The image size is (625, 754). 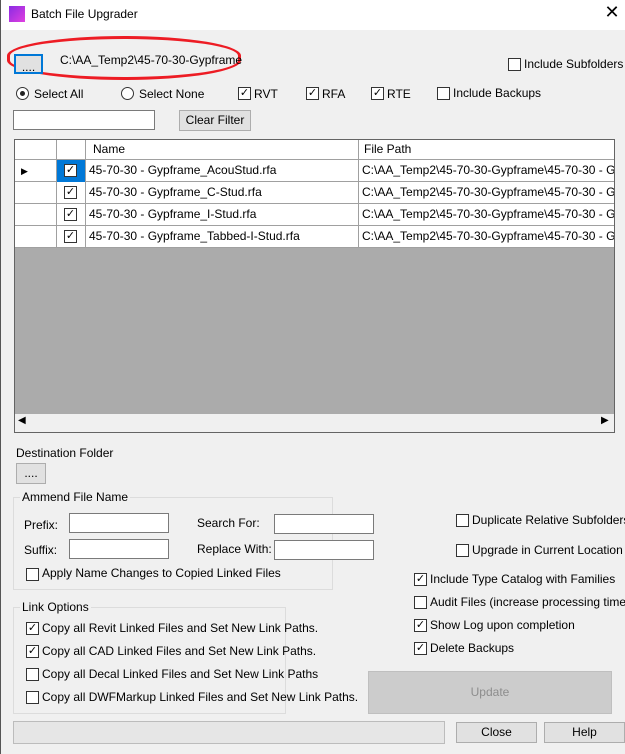 I want to click on replace-with-input, so click(x=324, y=550).